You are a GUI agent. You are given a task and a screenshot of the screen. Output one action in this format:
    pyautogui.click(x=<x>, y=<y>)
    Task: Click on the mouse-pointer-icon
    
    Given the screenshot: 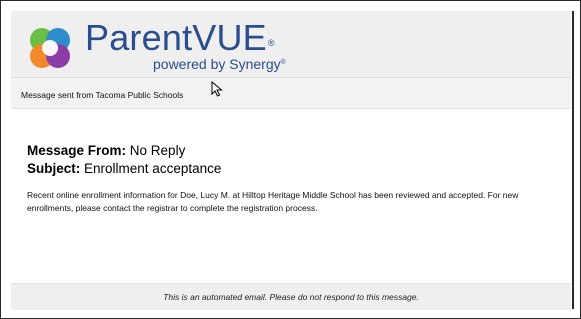 What is the action you would take?
    pyautogui.click(x=217, y=89)
    